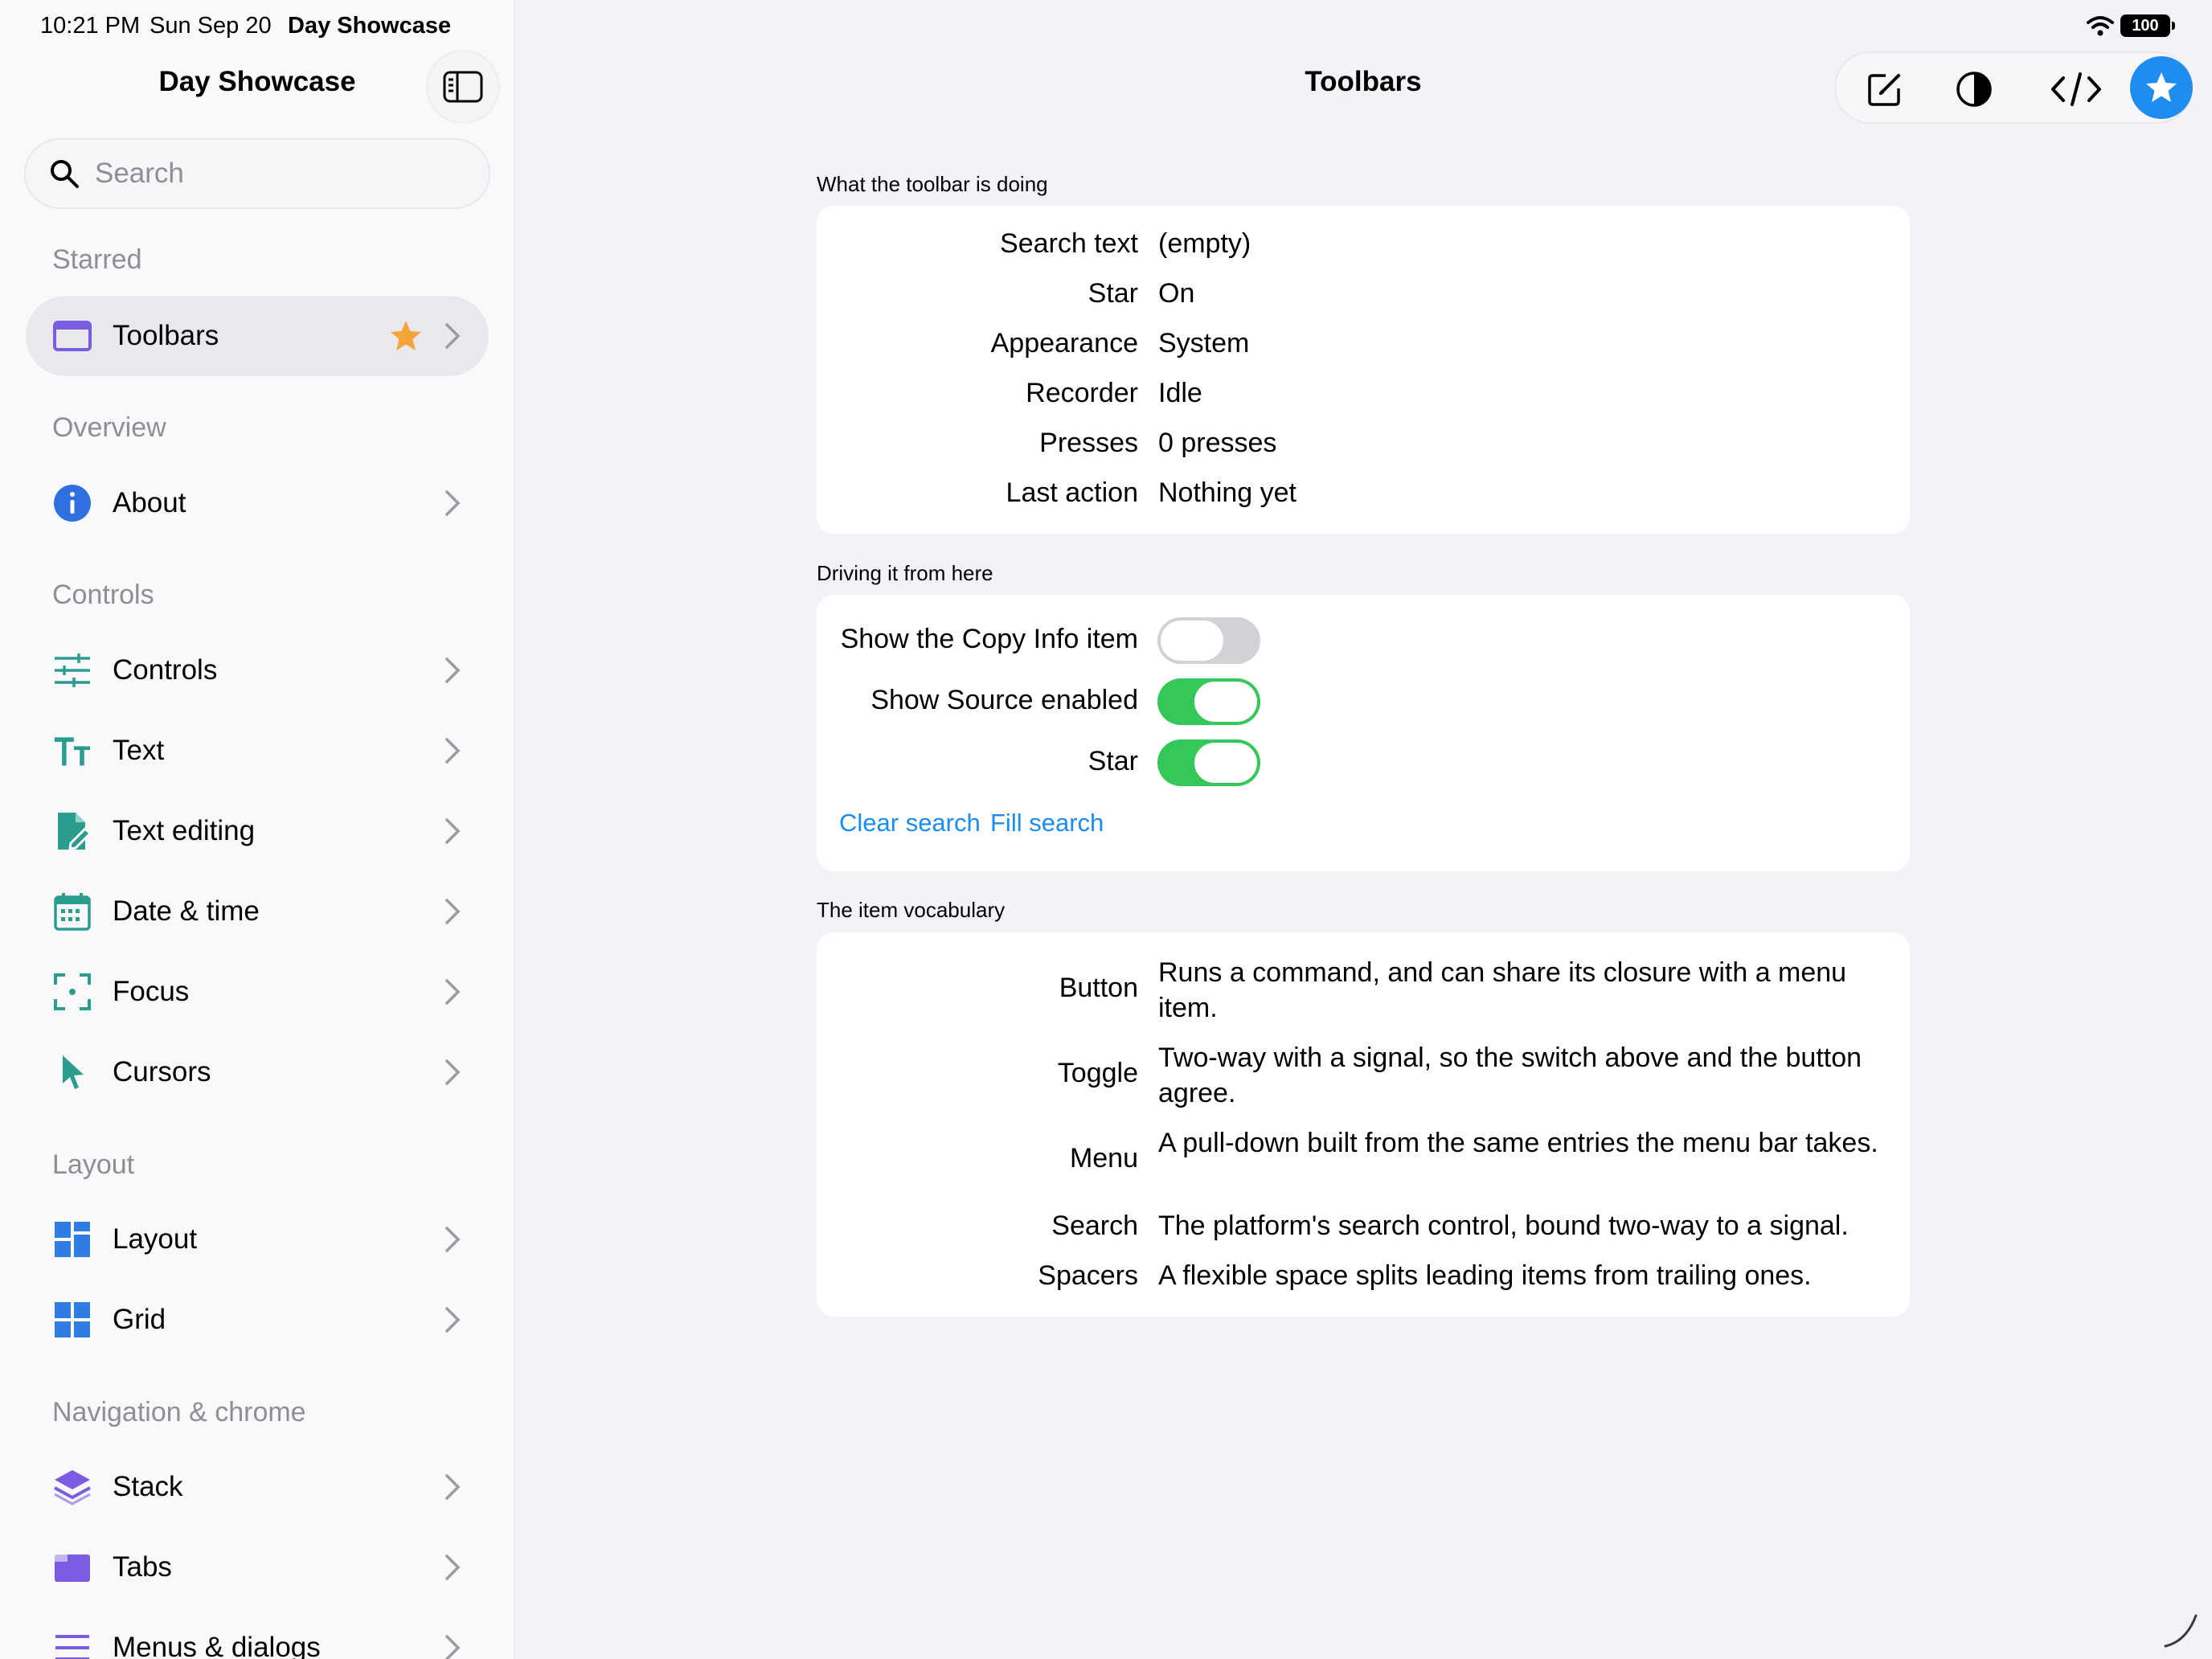 The height and width of the screenshot is (1659, 2212). What do you see at coordinates (1082, 393) in the screenshot?
I see `status-key: Recorder` at bounding box center [1082, 393].